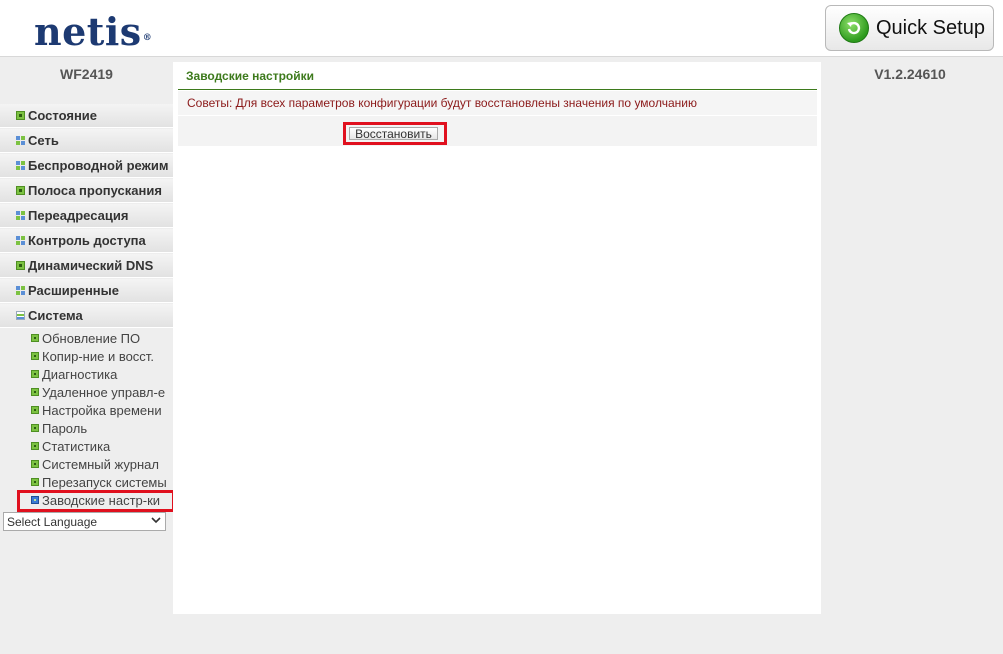  Describe the element at coordinates (86, 316) in the screenshot. I see `sidebar-item-system: Система` at that location.